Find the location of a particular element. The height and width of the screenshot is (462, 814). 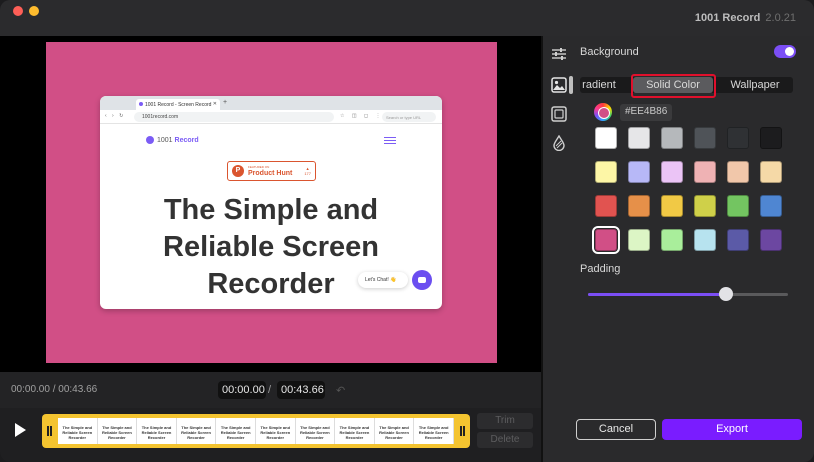

hamburger-menu-icon is located at coordinates (390, 140).